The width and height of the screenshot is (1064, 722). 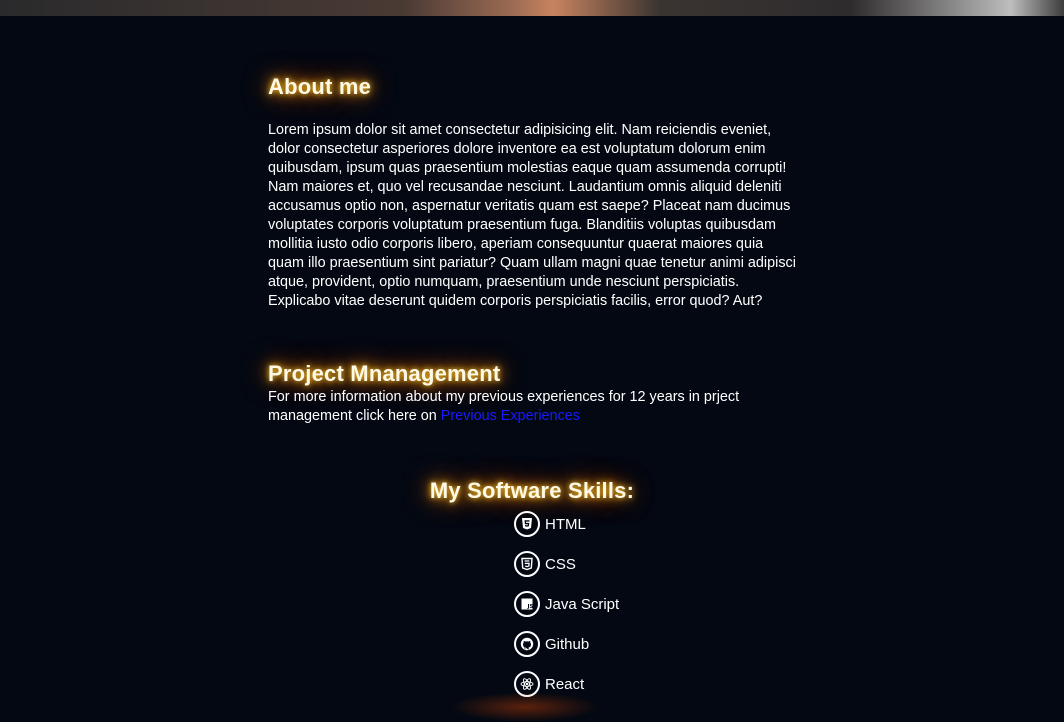 What do you see at coordinates (530, 607) in the screenshot?
I see `svg-text: JS` at bounding box center [530, 607].